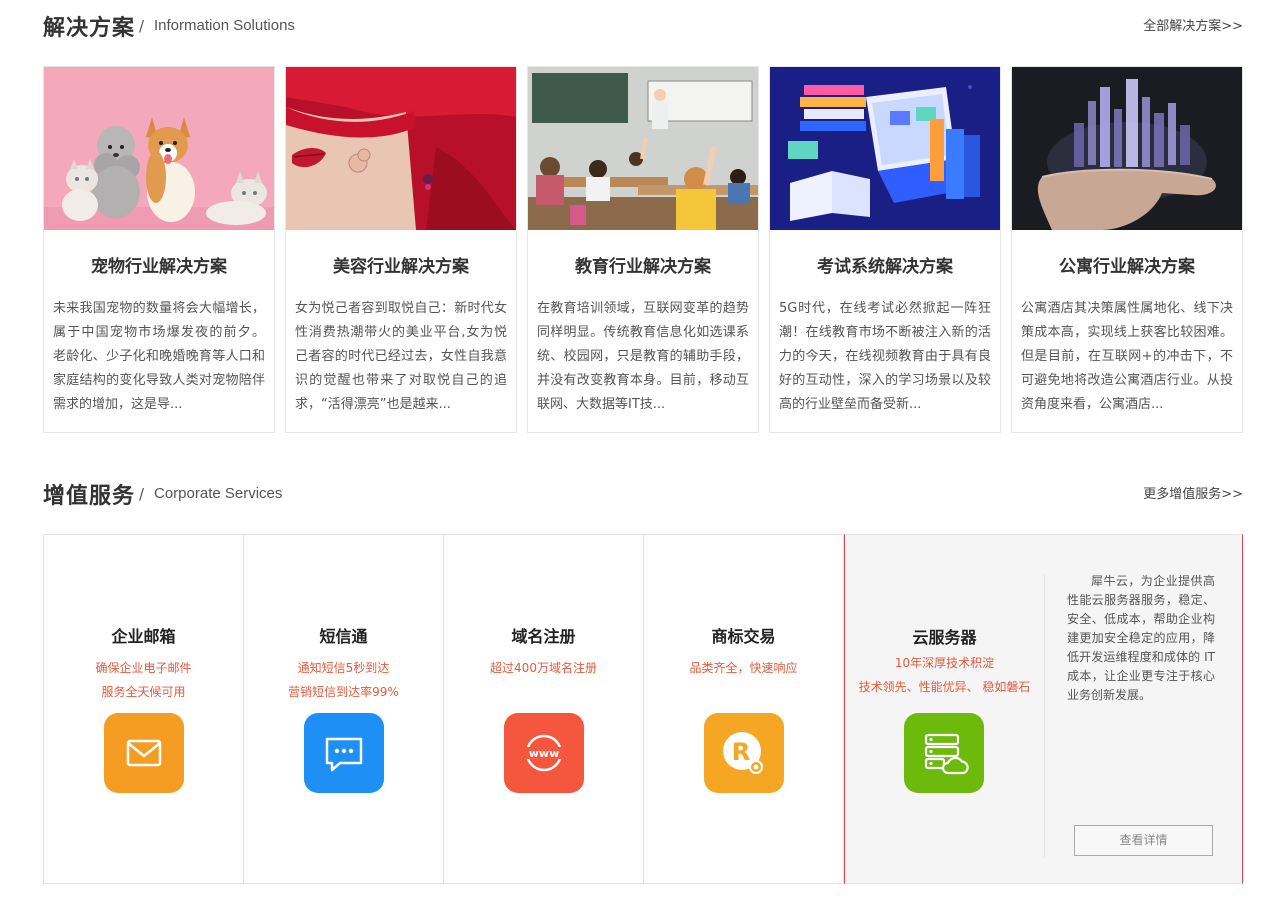 The height and width of the screenshot is (898, 1273). I want to click on pets-image, so click(159, 148).